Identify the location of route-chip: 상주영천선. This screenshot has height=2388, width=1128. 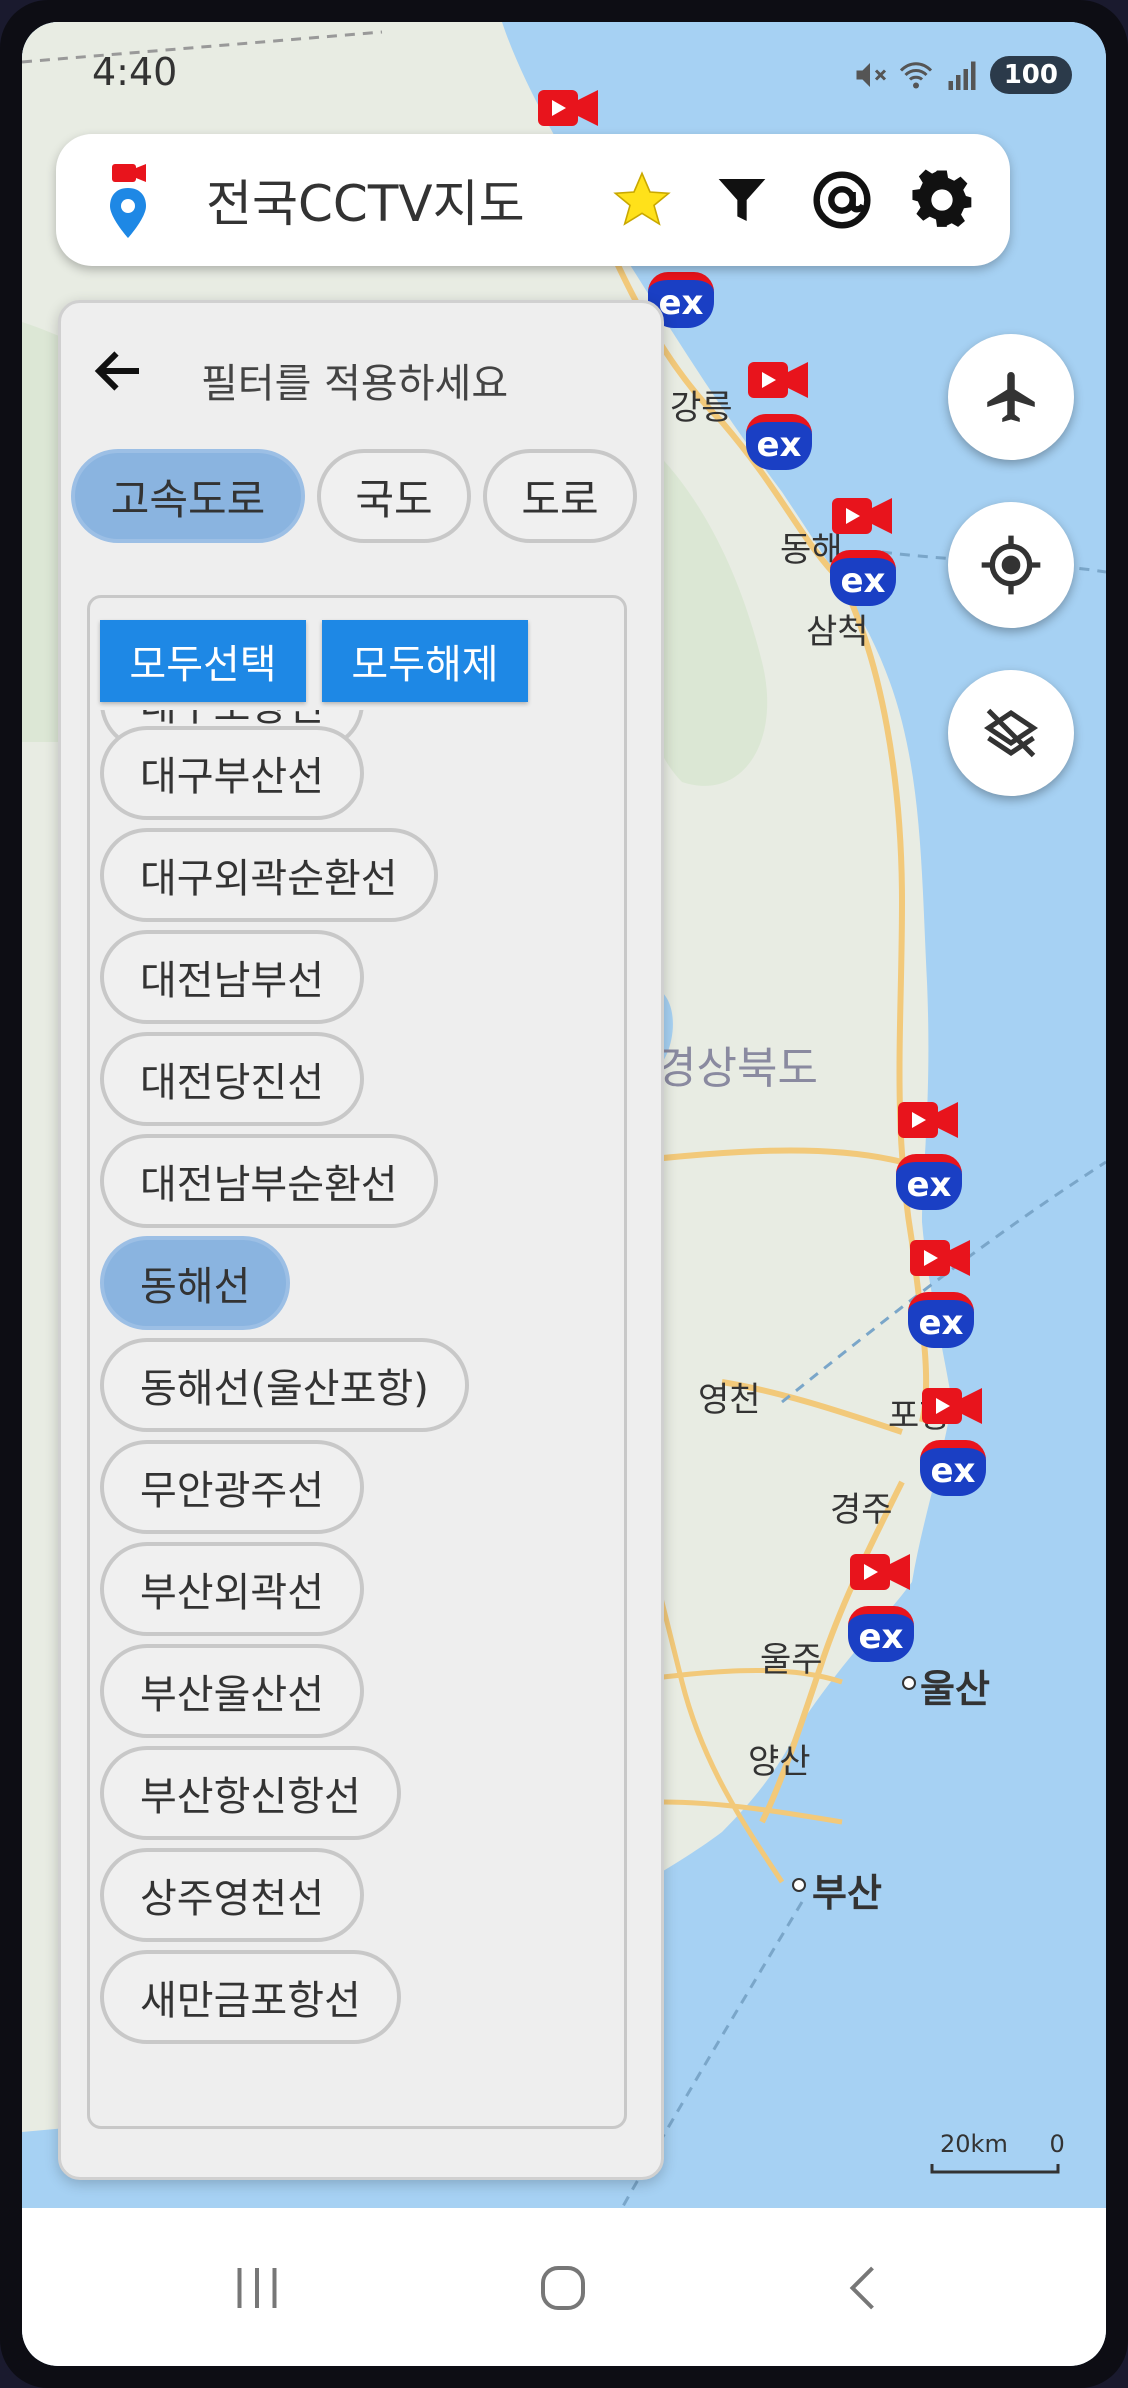
(232, 1895).